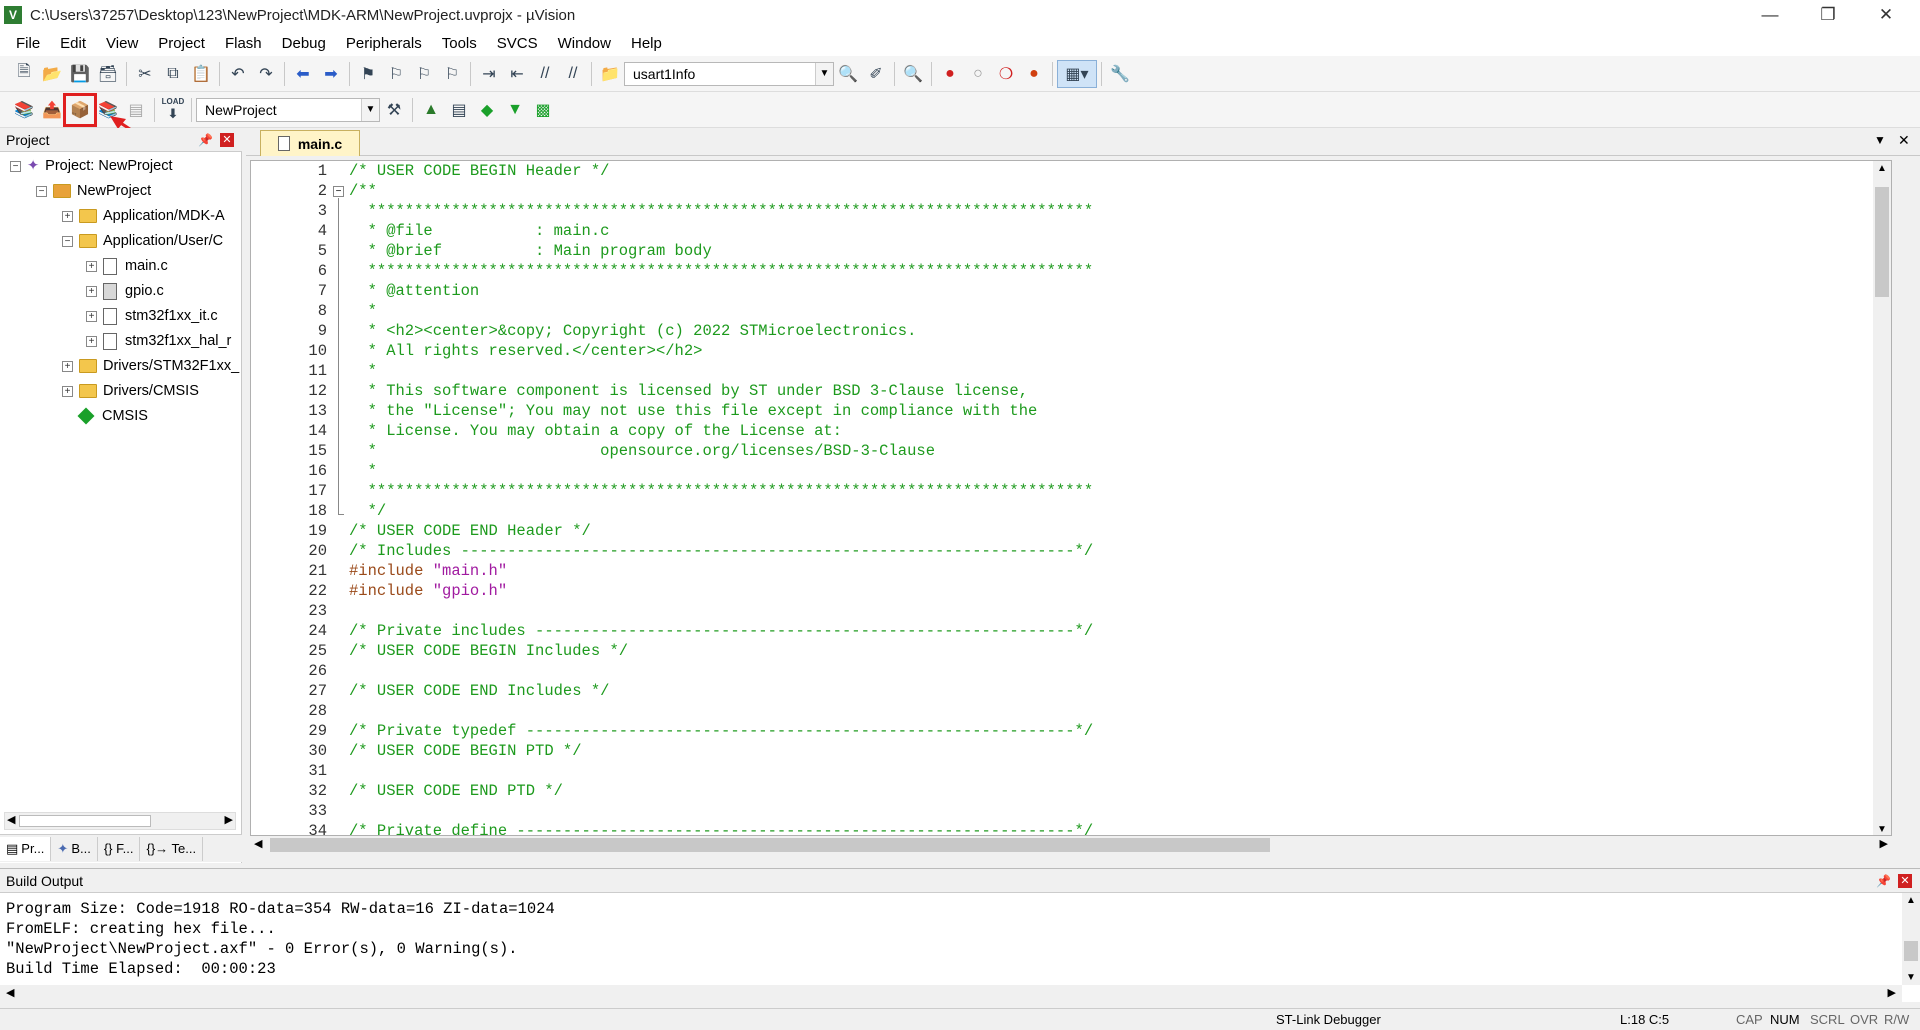 This screenshot has height=1030, width=1920. What do you see at coordinates (459, 110) in the screenshot?
I see `file-extensions-icon: ▤` at bounding box center [459, 110].